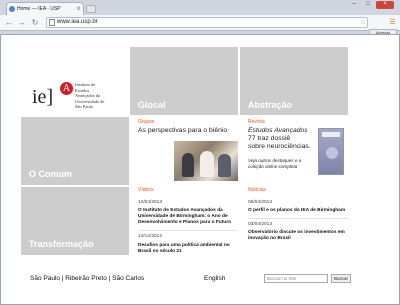 The height and width of the screenshot is (305, 400). I want to click on tile-glocal: Glocal, so click(184, 81).